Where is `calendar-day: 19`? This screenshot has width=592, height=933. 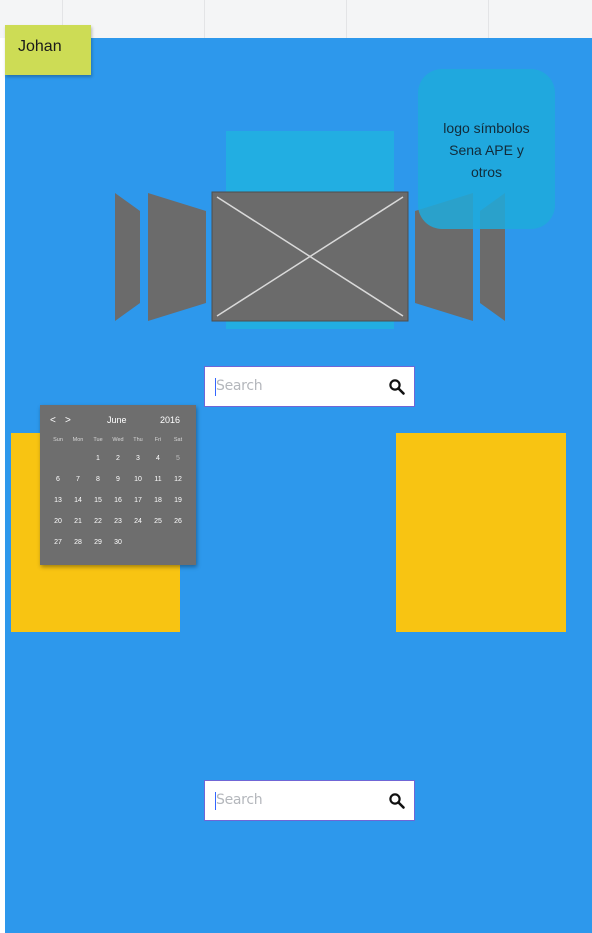
calendar-day: 19 is located at coordinates (178, 500).